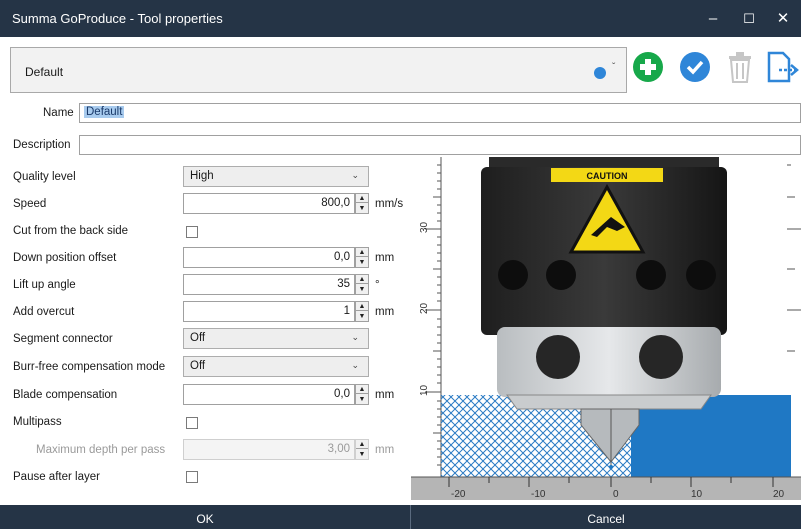  Describe the element at coordinates (783, 67) in the screenshot. I see `export-icon` at that location.